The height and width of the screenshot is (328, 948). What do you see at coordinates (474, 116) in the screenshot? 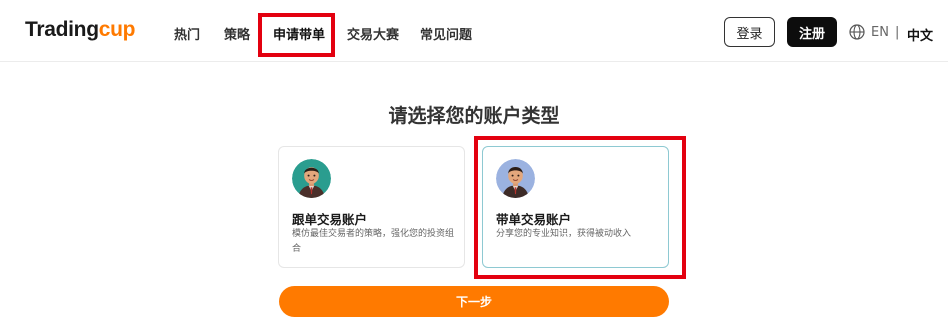
I see `page-title: 请选择您的账户类型` at bounding box center [474, 116].